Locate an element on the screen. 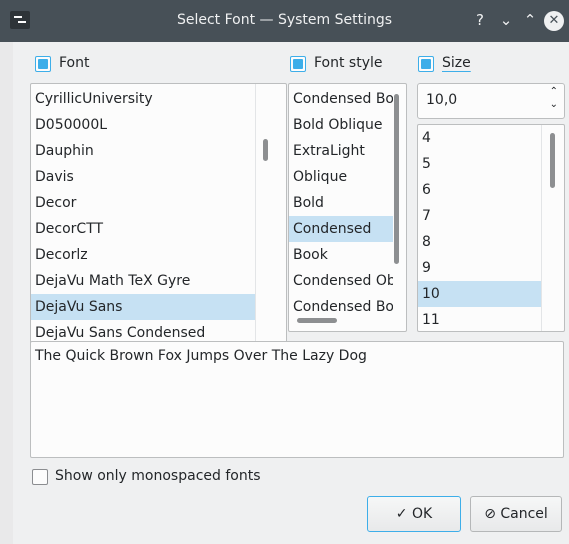 The height and width of the screenshot is (544, 569). ok-label: OK is located at coordinates (422, 514).